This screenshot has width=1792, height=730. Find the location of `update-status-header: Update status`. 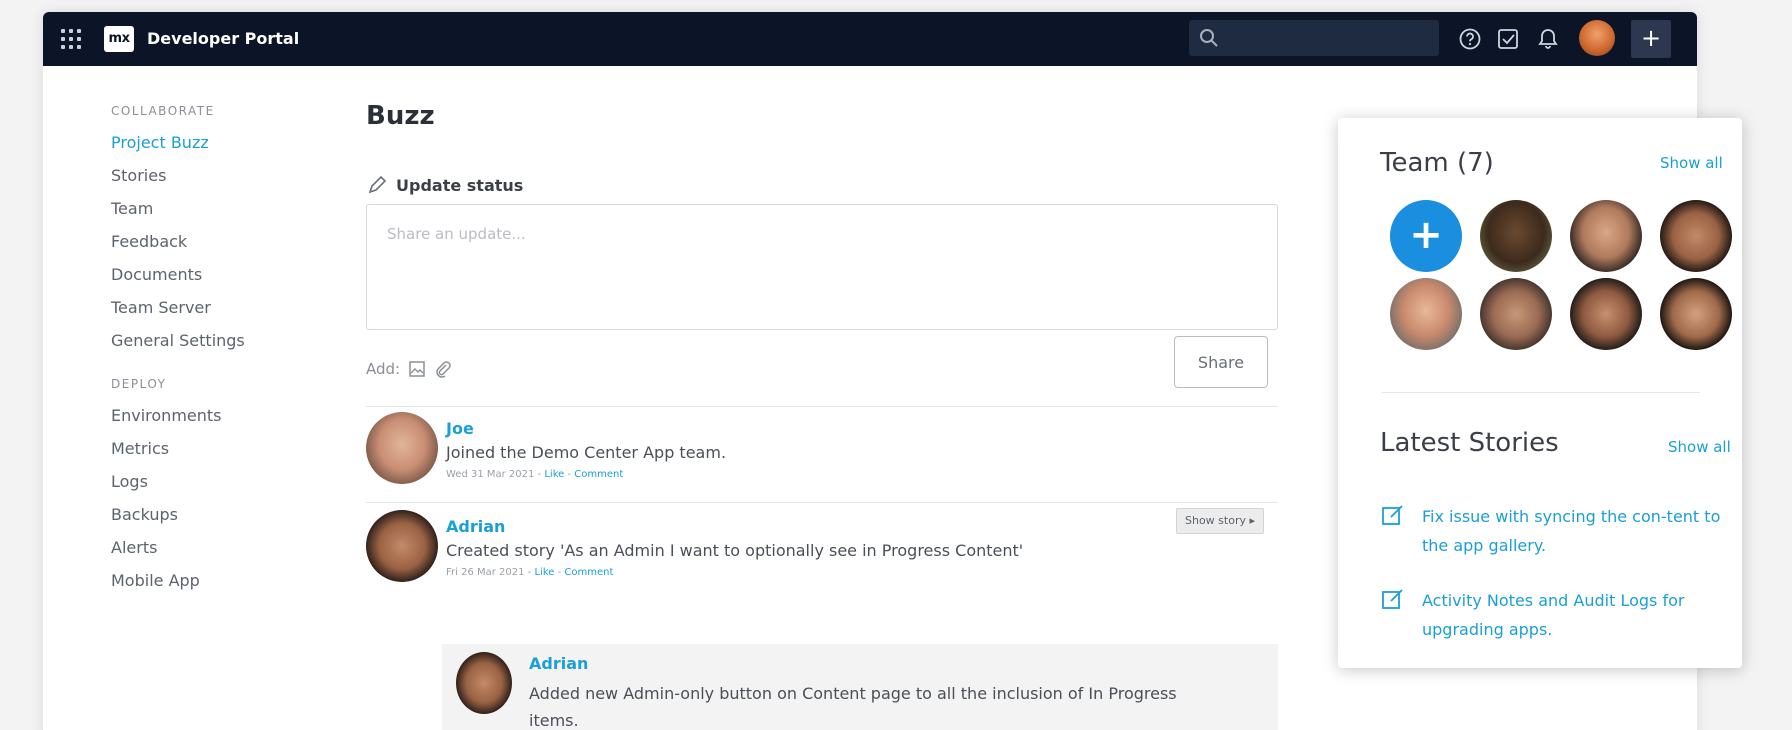

update-status-header: Update status is located at coordinates (444, 185).